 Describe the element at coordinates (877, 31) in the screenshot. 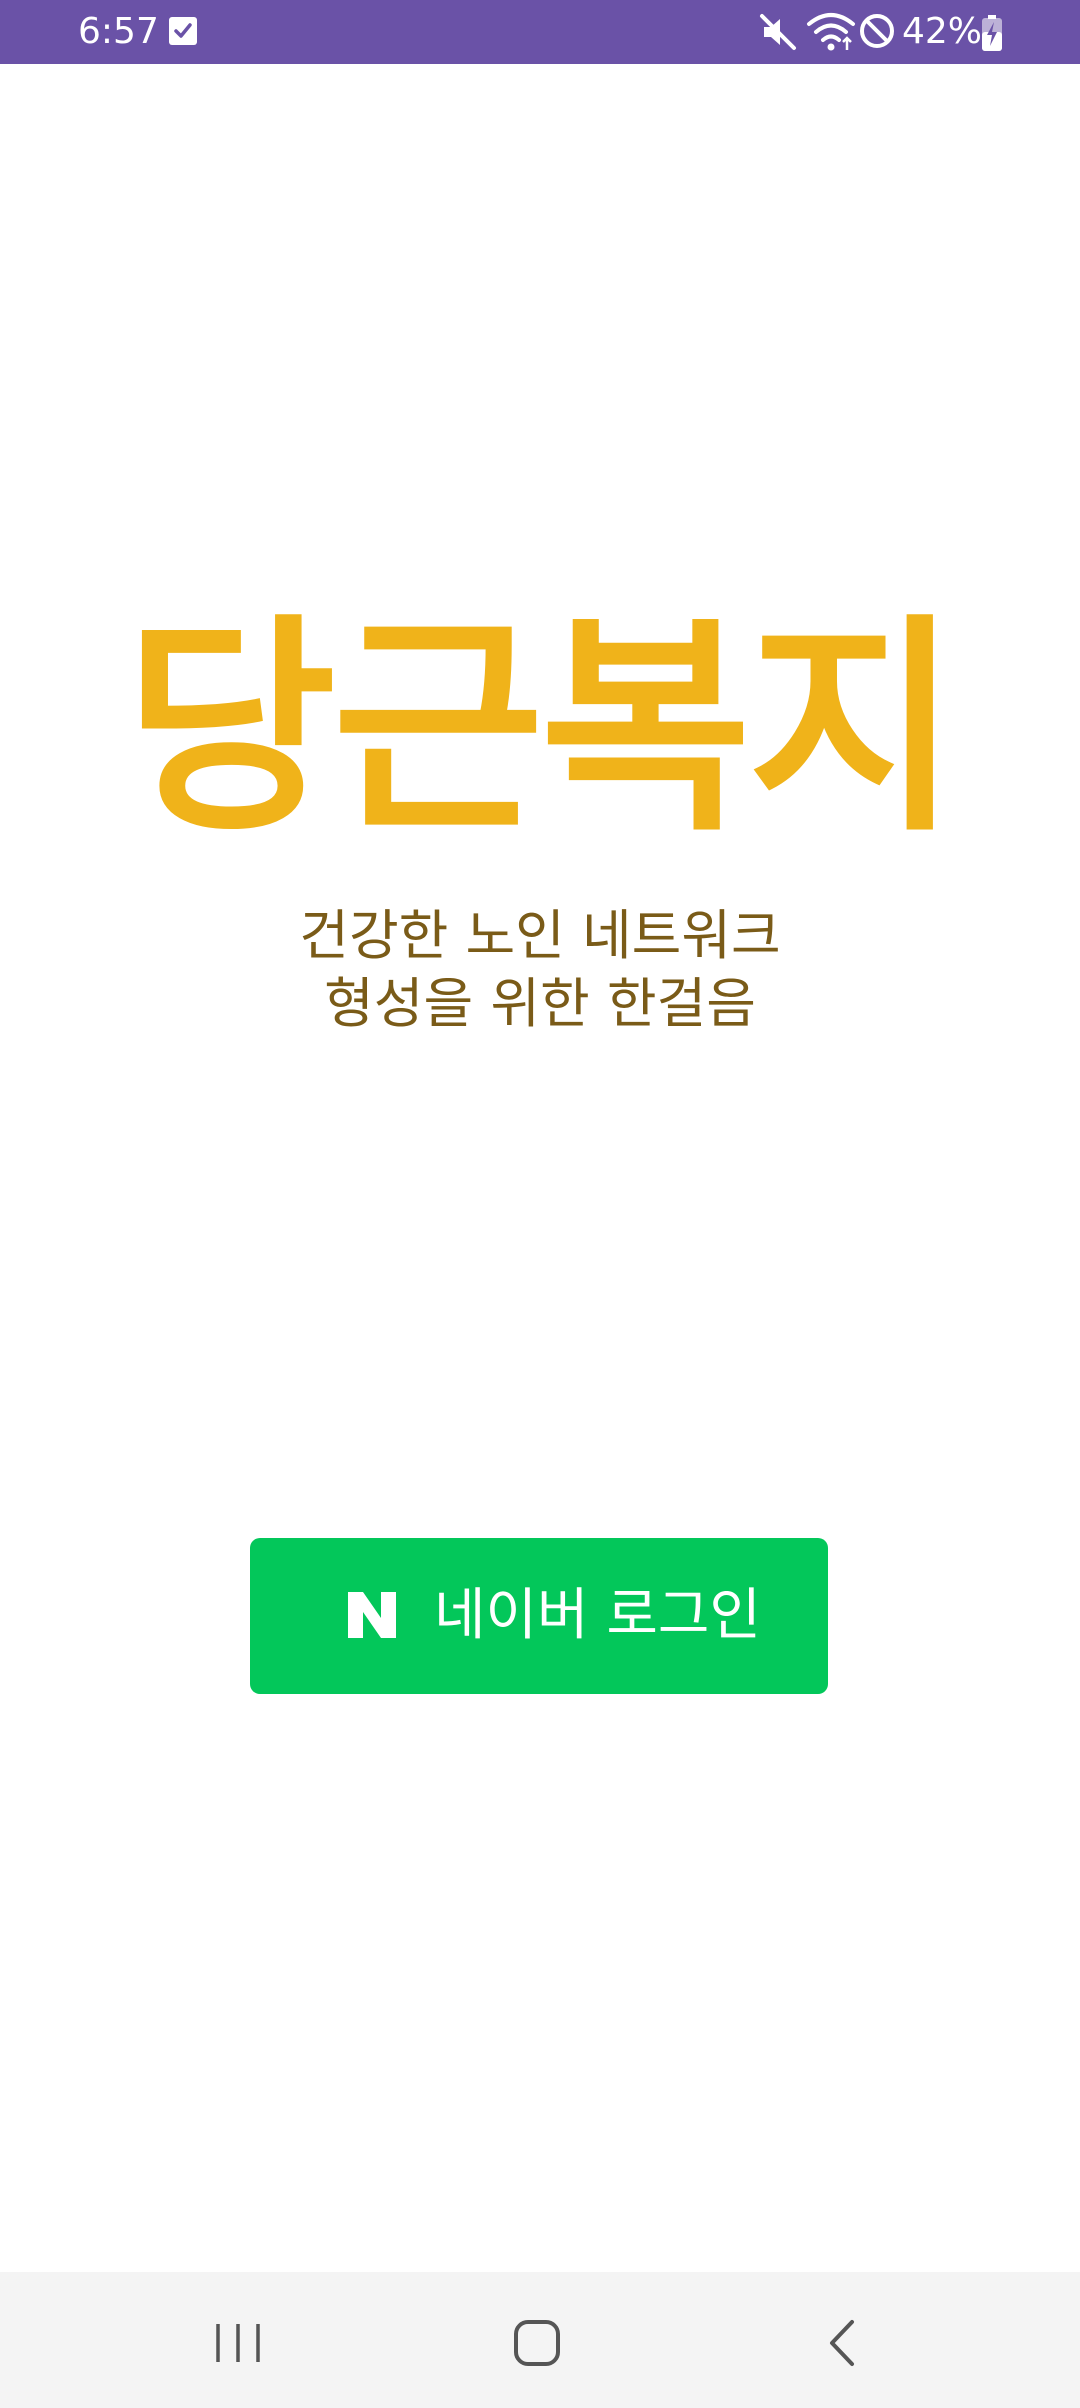

I see `do-not-disturb-icon` at that location.